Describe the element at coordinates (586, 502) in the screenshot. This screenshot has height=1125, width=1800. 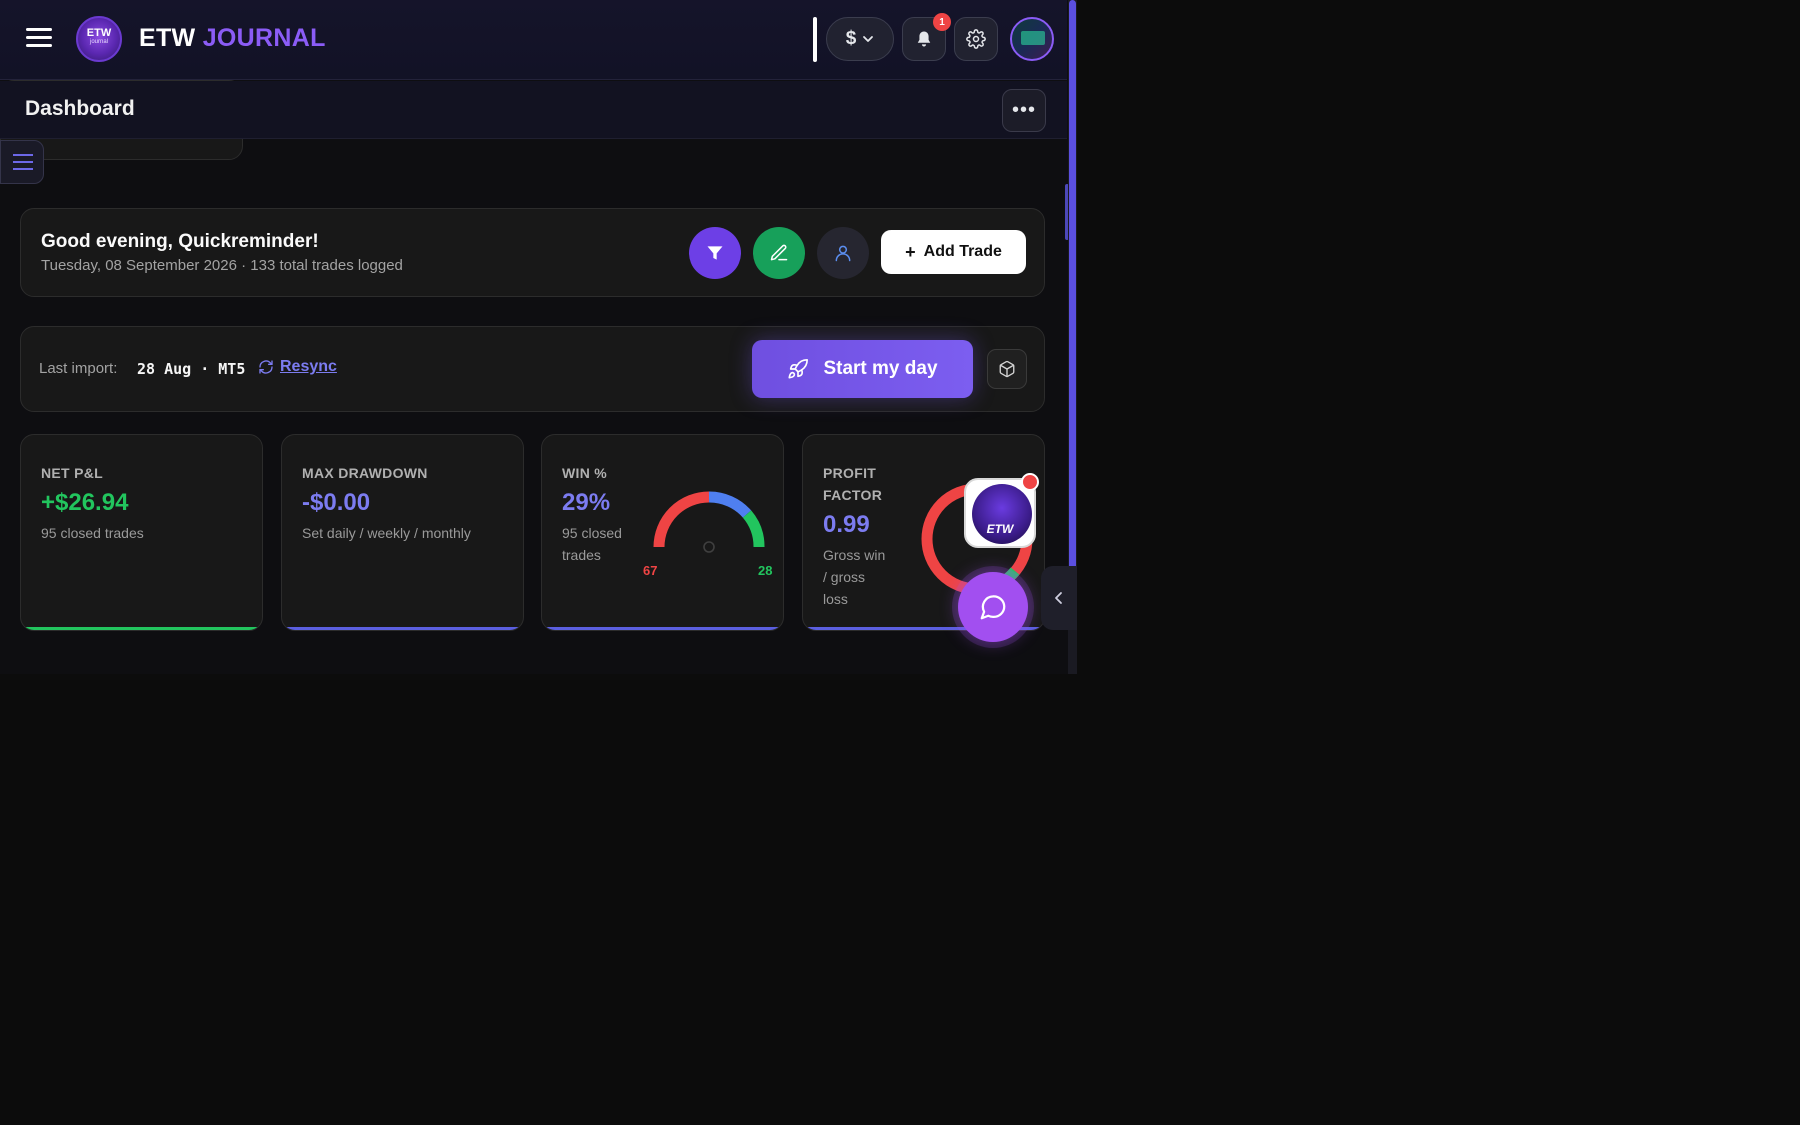
I see `stat-value: 29%` at that location.